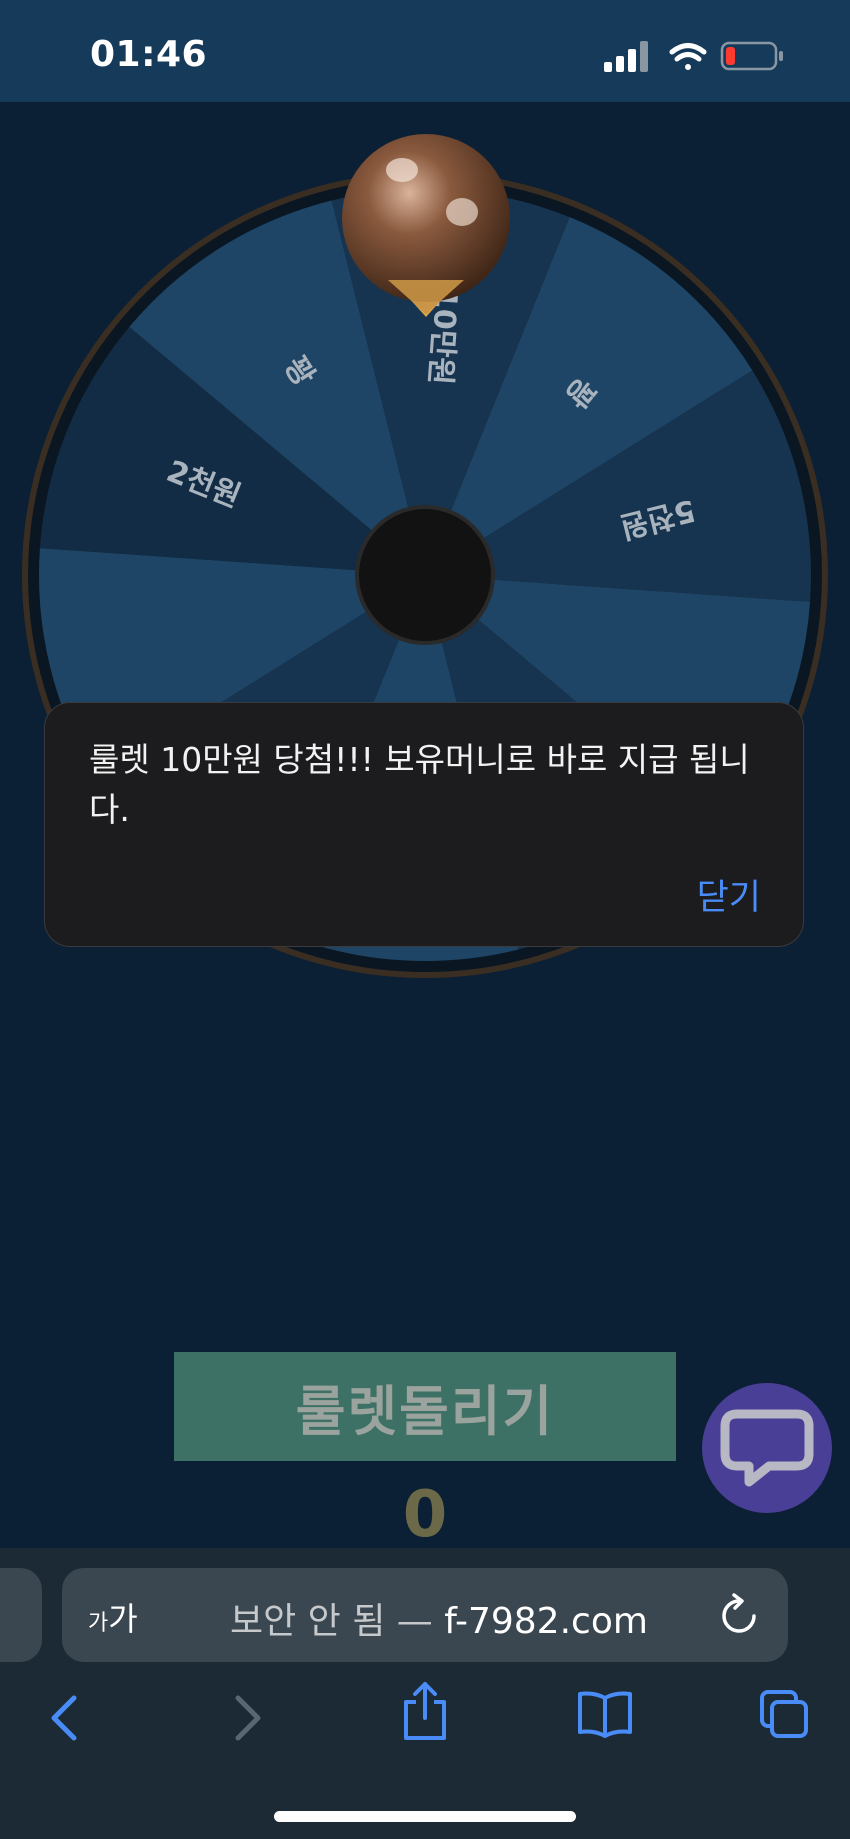  Describe the element at coordinates (149, 54) in the screenshot. I see `status-time: 01:46` at that location.